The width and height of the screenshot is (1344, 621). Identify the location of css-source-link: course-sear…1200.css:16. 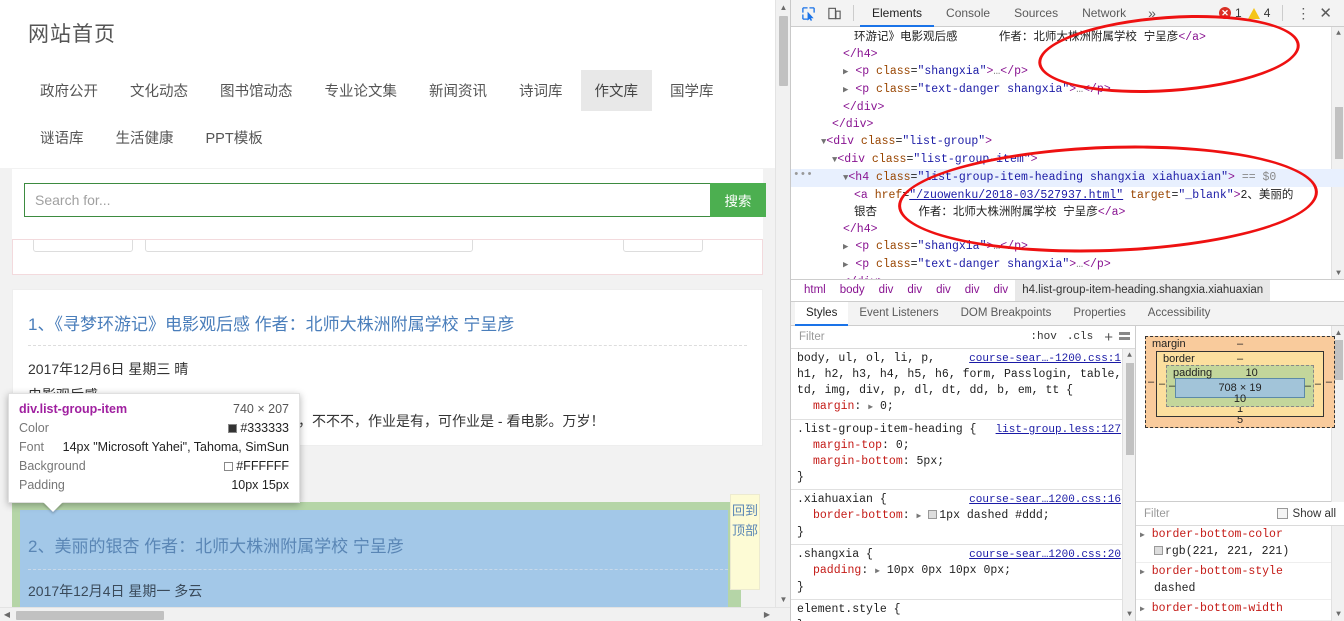
(1045, 500).